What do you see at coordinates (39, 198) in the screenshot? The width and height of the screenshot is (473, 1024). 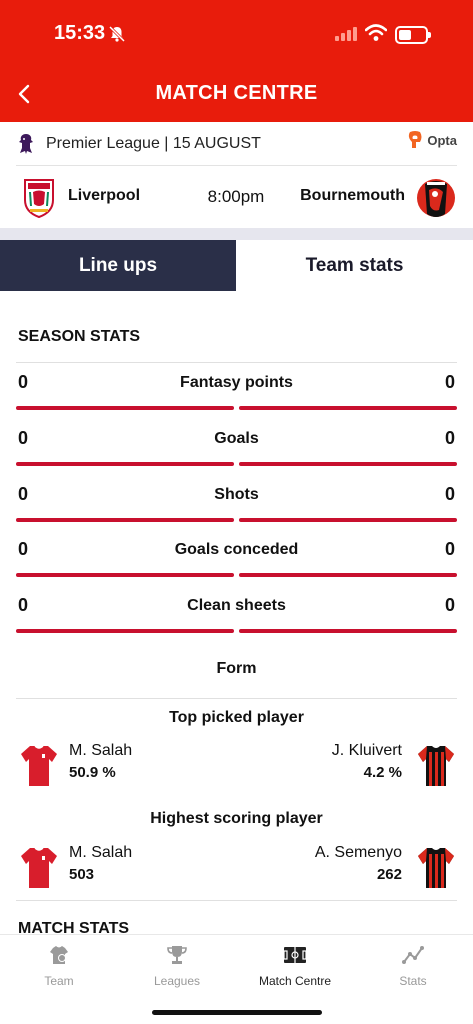 I see `liverpool-crest-icon` at bounding box center [39, 198].